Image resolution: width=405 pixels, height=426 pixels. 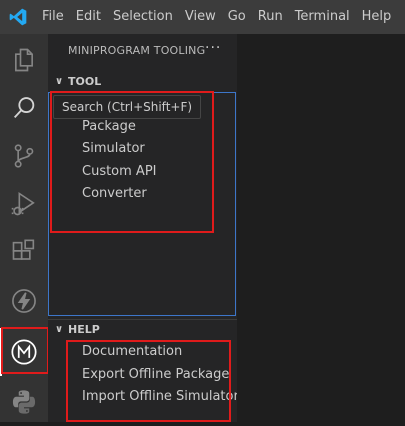 I want to click on help-item-documentation: Documentation, so click(x=132, y=352).